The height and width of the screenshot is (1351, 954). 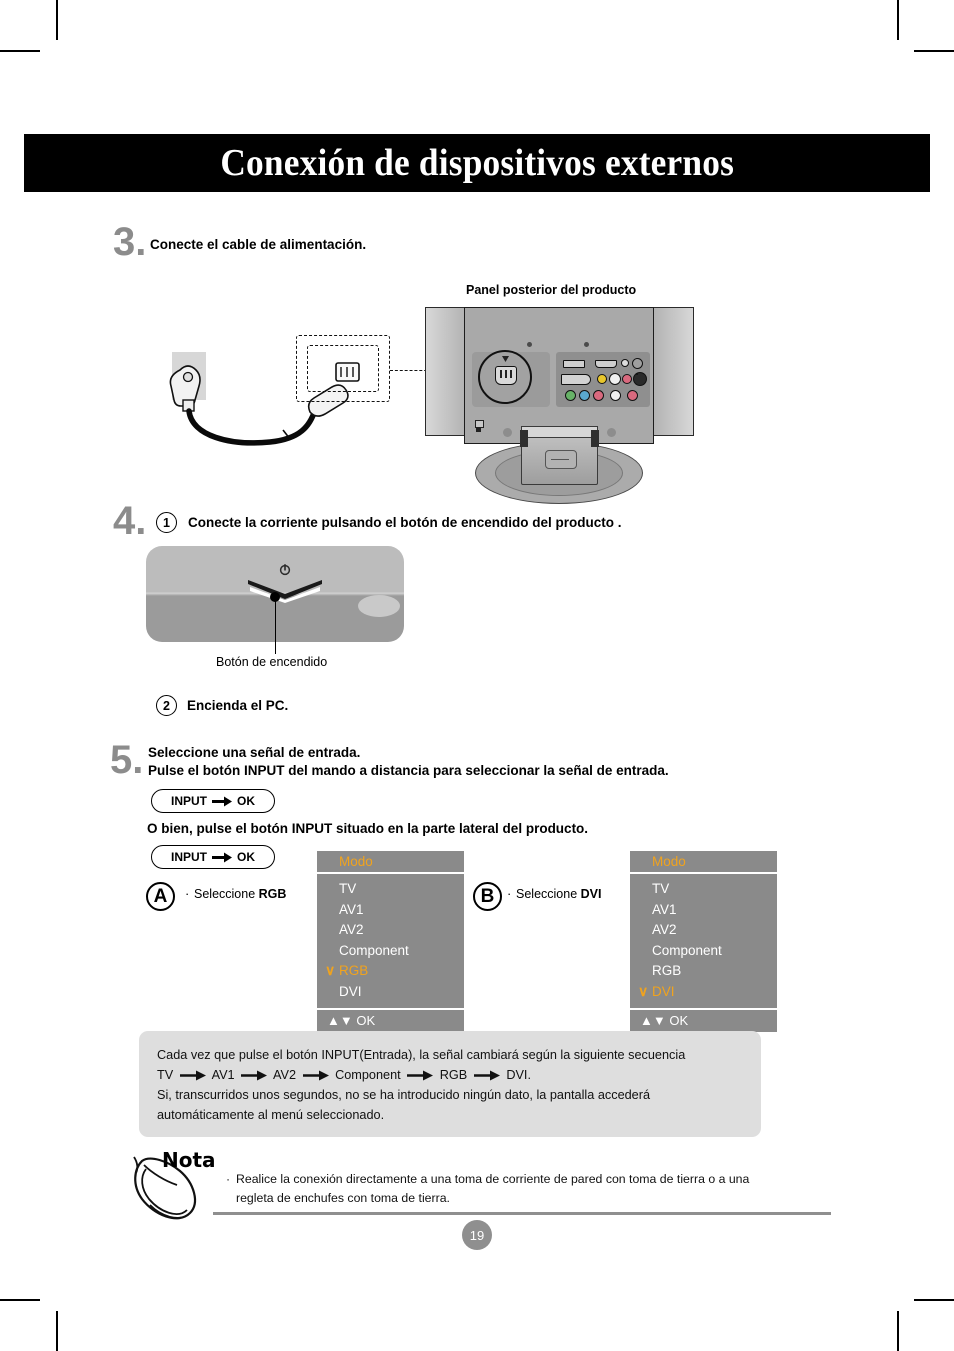 What do you see at coordinates (576, 379) in the screenshot?
I see `scart-port` at bounding box center [576, 379].